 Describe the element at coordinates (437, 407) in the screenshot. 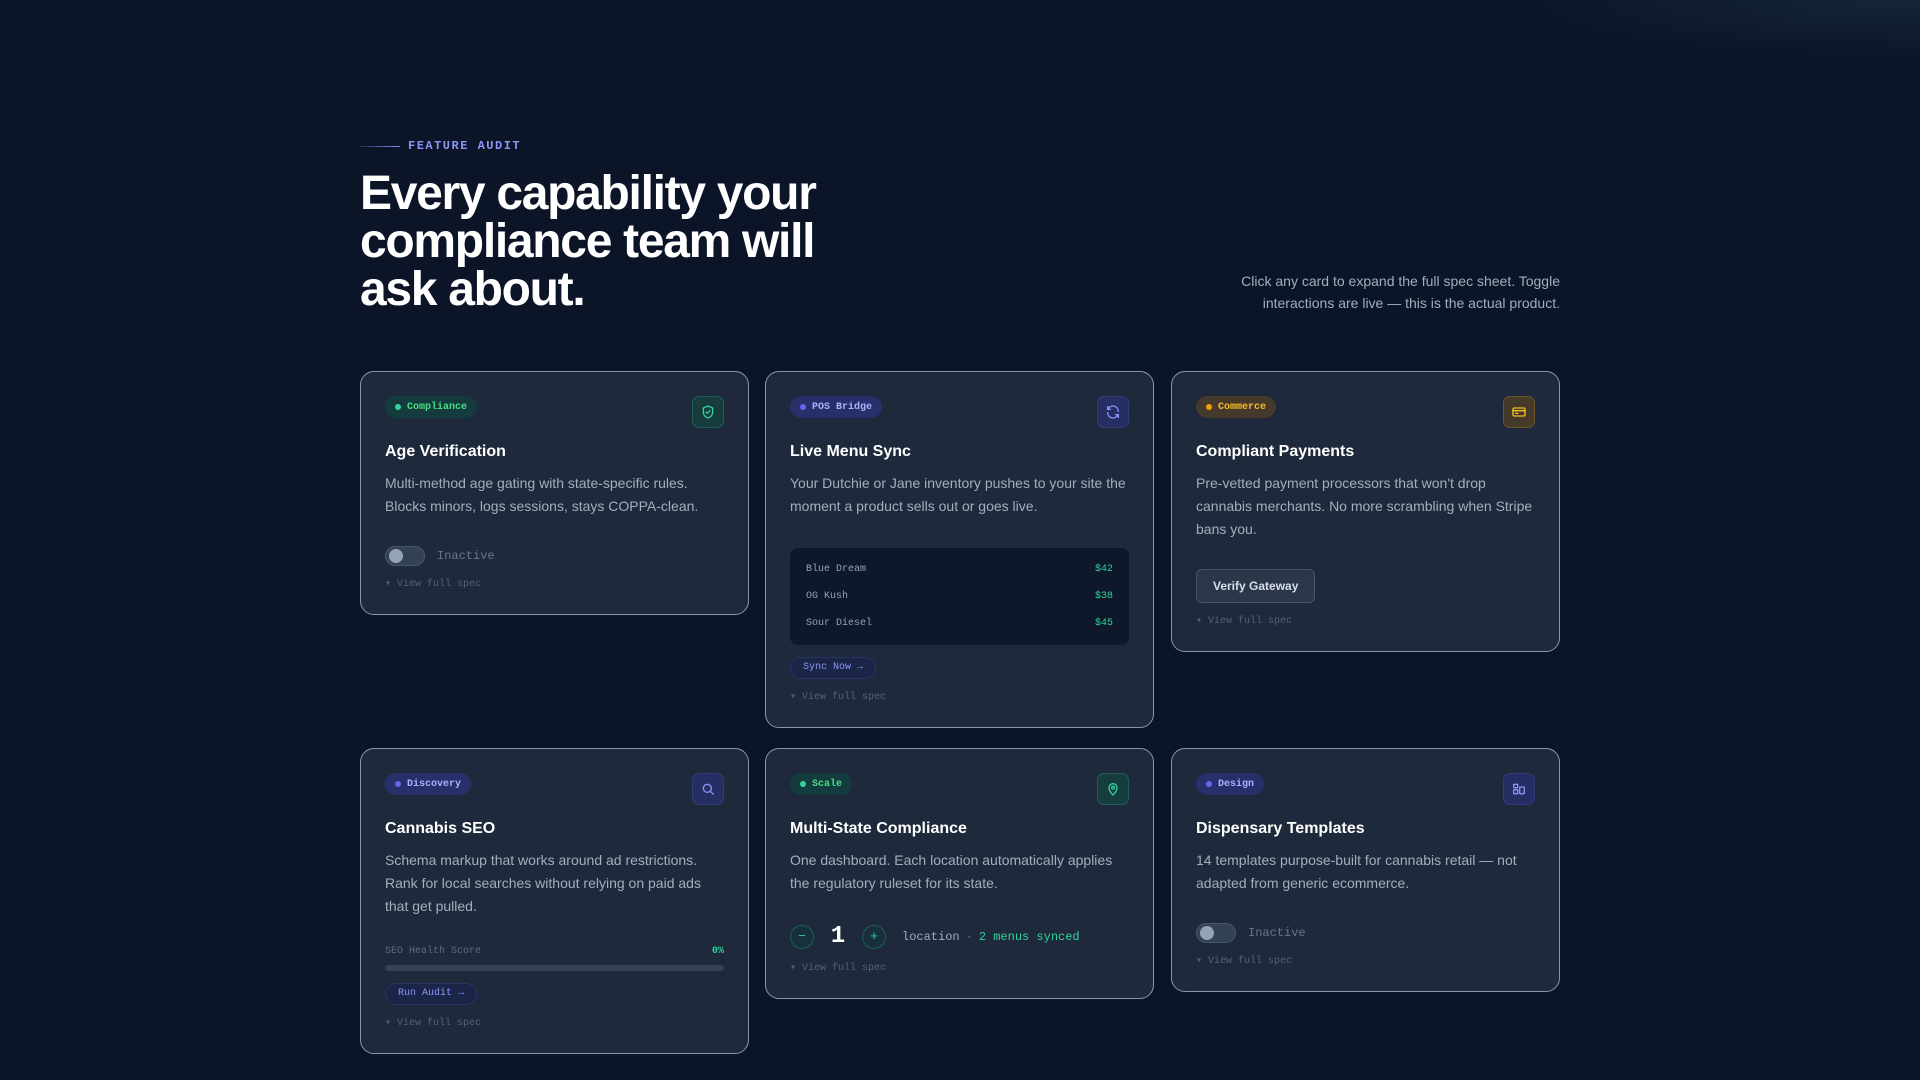

I see `badge-label: Compliance` at that location.